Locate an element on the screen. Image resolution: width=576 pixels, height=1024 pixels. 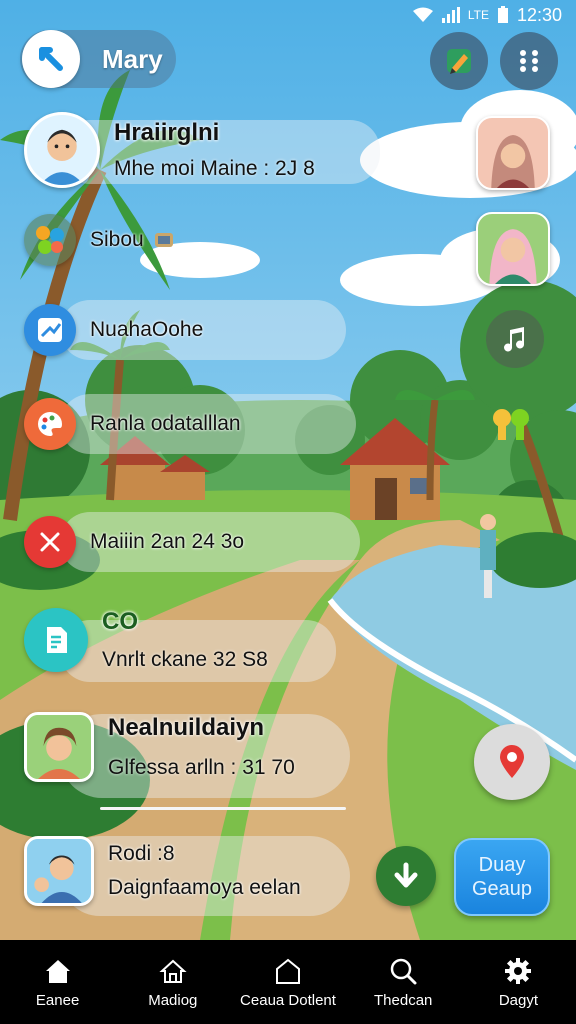
back-button is located at coordinates (51, 59).